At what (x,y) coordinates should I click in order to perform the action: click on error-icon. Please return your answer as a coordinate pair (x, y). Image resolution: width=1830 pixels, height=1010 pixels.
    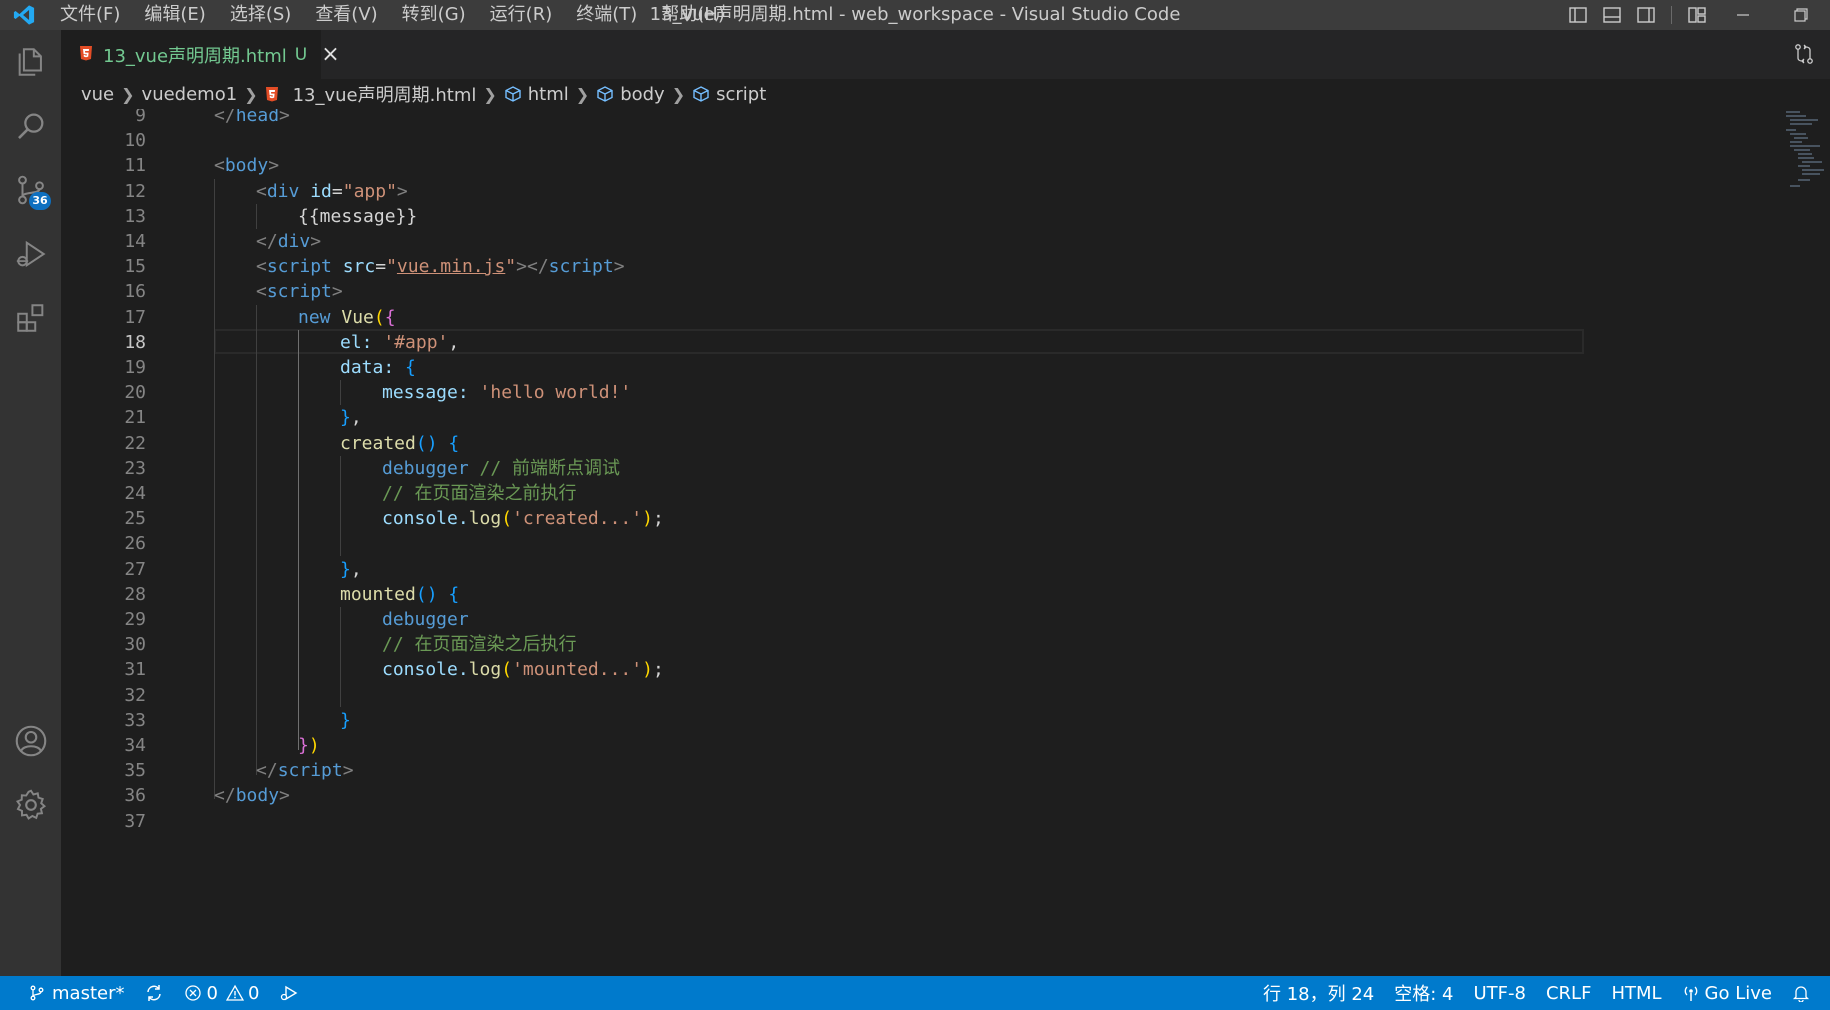
    Looking at the image, I should click on (193, 993).